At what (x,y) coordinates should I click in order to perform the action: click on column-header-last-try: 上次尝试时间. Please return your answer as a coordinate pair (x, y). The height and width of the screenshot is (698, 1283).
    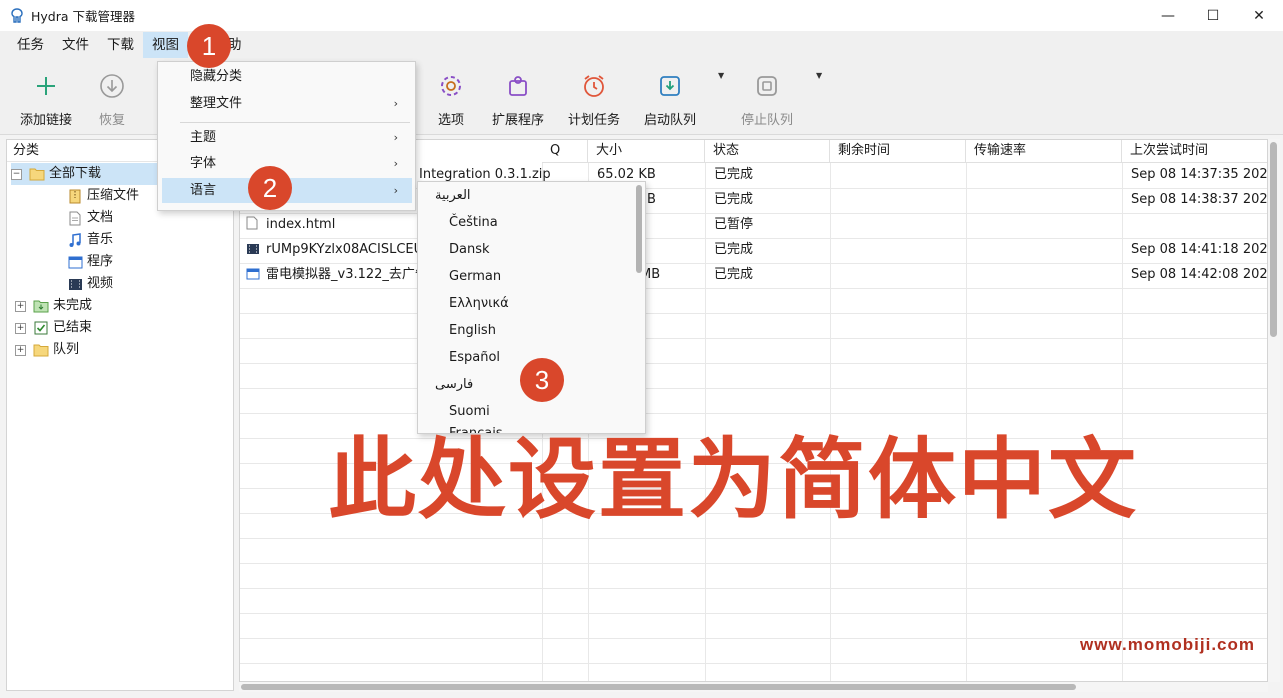
    Looking at the image, I should click on (1194, 151).